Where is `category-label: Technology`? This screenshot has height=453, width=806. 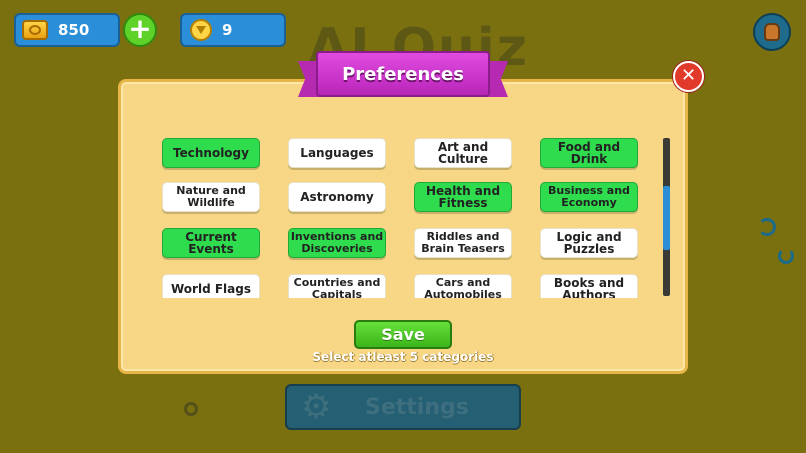
category-label: Technology is located at coordinates (211, 153).